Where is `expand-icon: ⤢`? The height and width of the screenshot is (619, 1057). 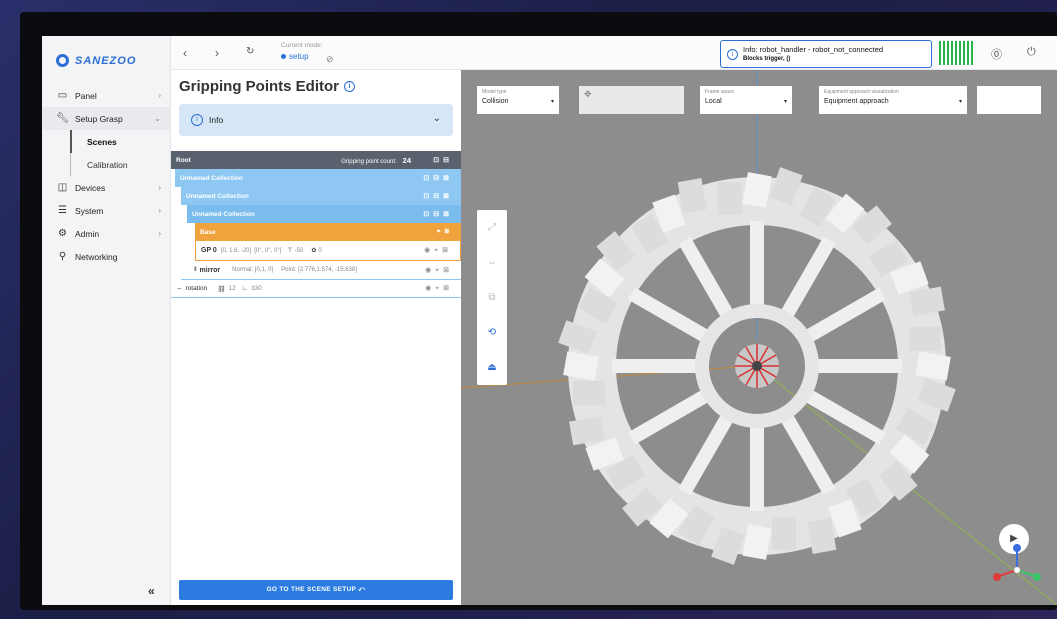 expand-icon: ⤢ is located at coordinates (492, 227).